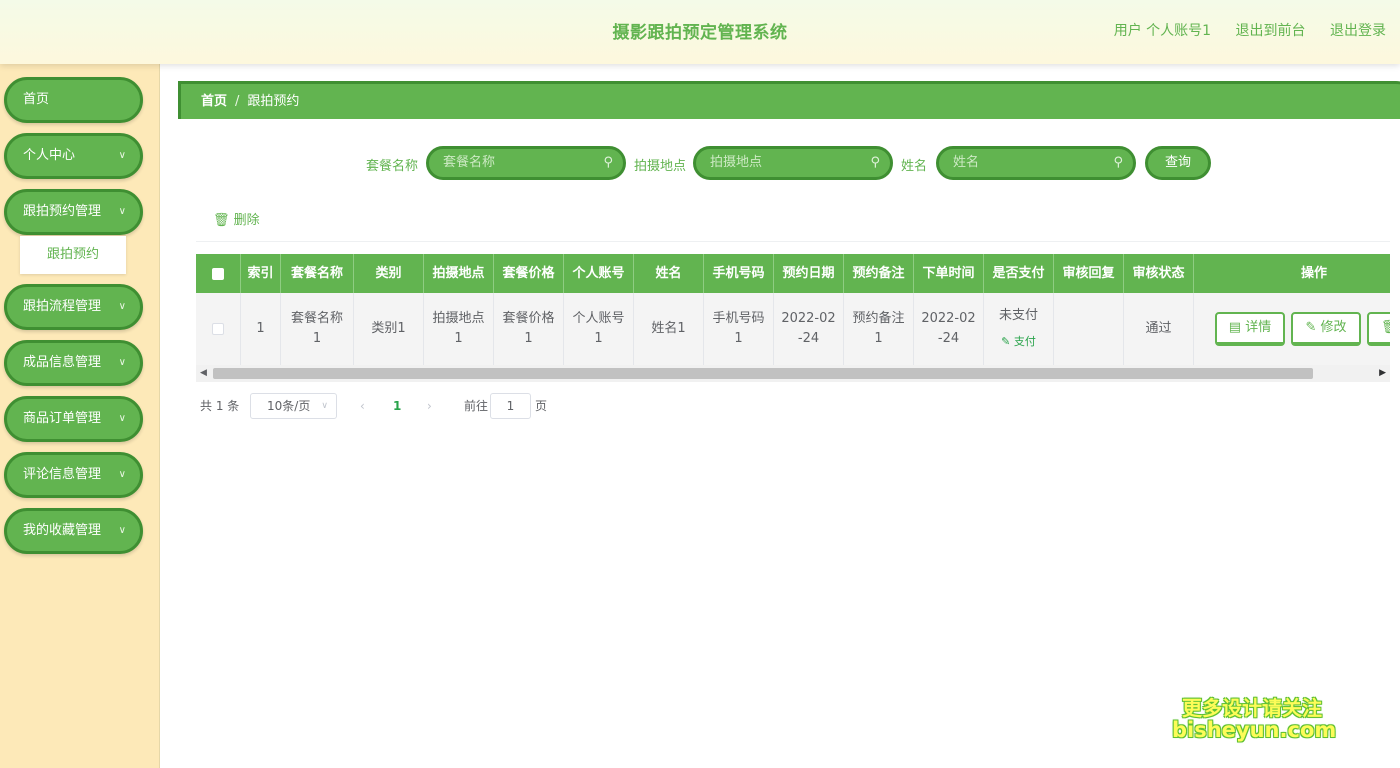  I want to click on paid-status: 未支付, so click(1018, 315).